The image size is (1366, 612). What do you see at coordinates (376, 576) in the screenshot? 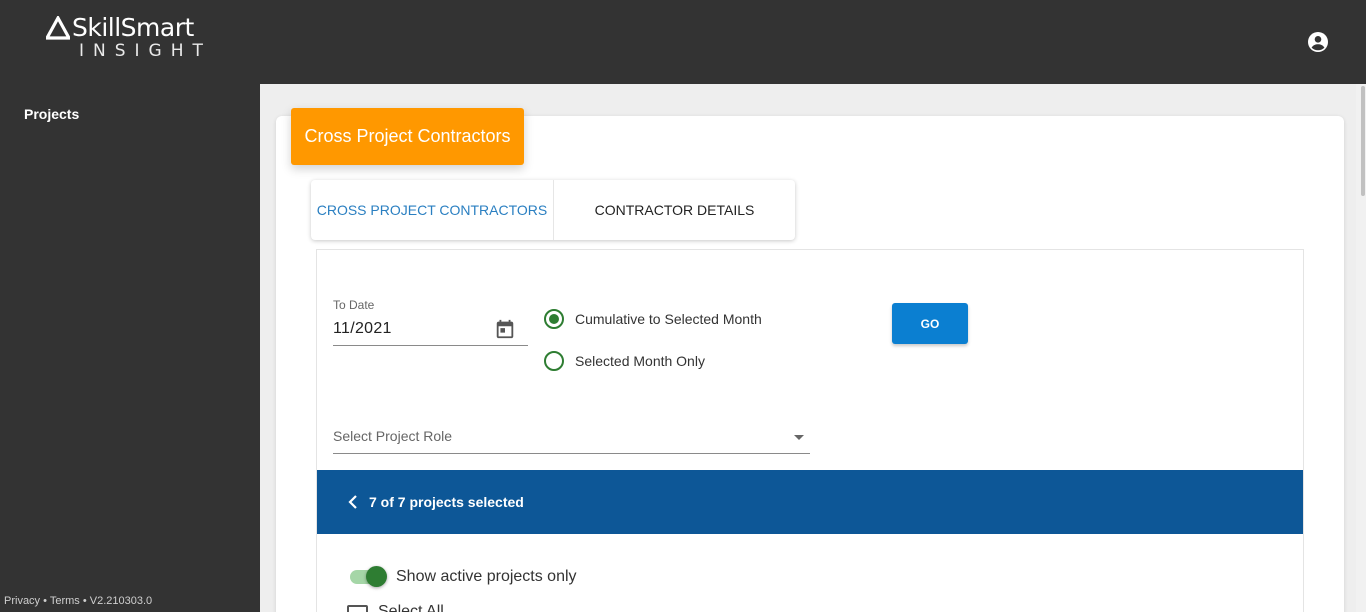
I see `active-projects-toggle-knob` at bounding box center [376, 576].